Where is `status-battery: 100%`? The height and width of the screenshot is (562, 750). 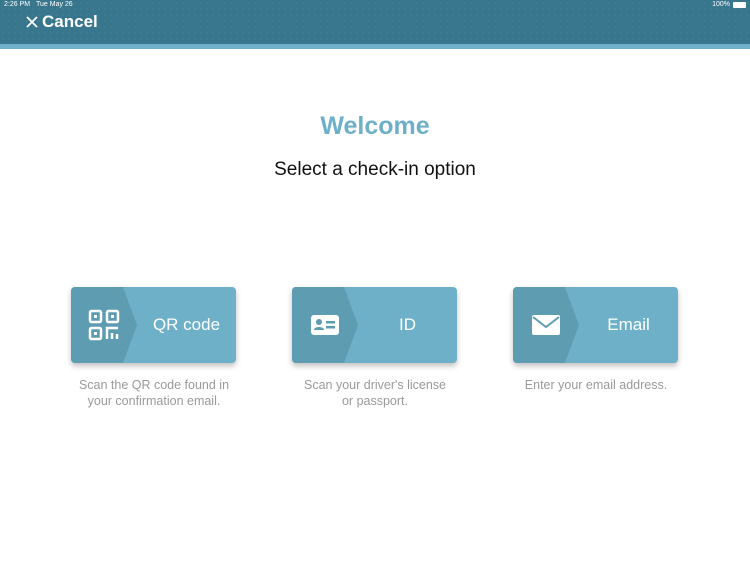
status-battery: 100% is located at coordinates (721, 4).